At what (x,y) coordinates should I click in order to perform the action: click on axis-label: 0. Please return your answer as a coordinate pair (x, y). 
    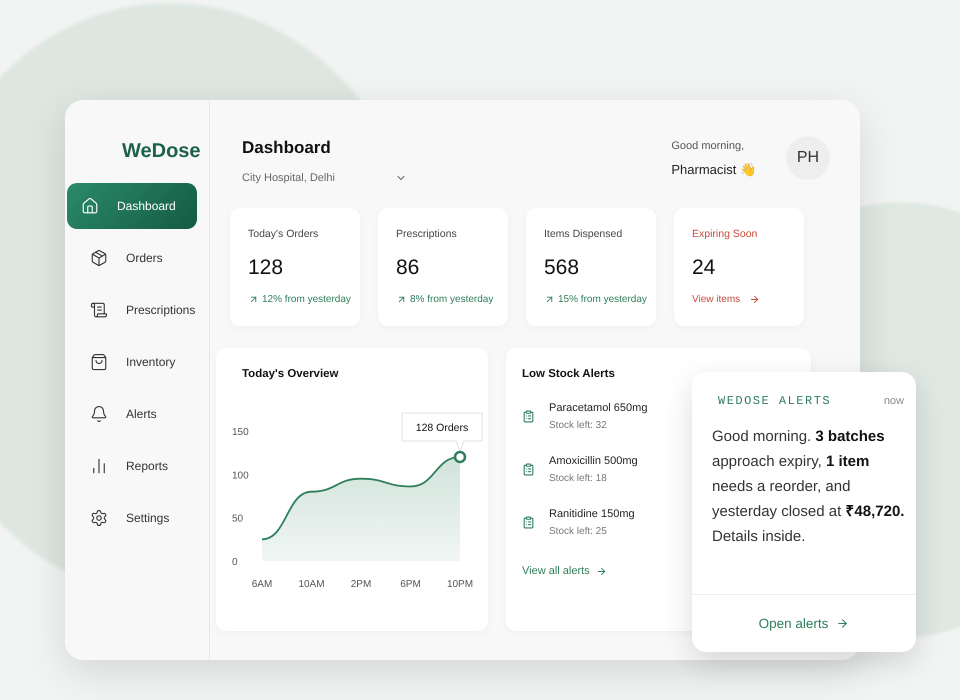
    Looking at the image, I should click on (235, 562).